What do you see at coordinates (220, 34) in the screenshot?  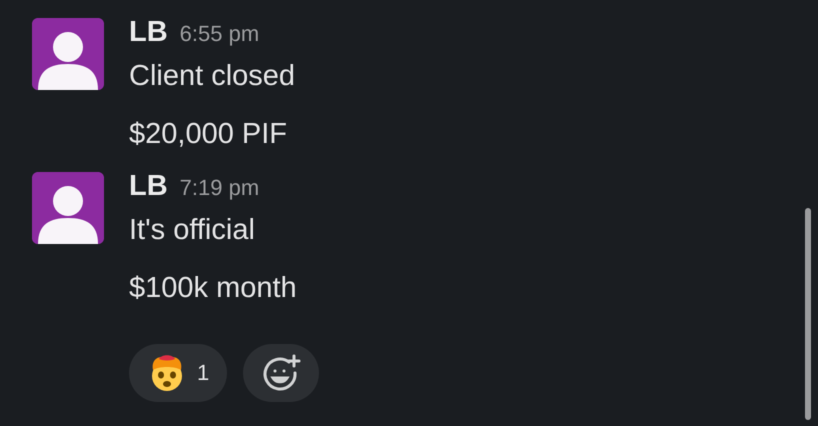 I see `timestamp: 6:55 pm` at bounding box center [220, 34].